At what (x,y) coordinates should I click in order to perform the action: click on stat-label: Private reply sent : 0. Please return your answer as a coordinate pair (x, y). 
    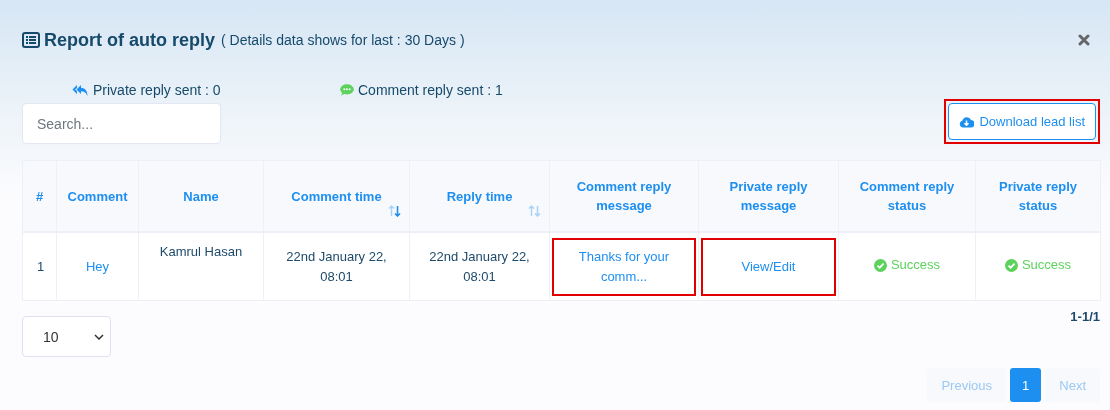
    Looking at the image, I should click on (157, 90).